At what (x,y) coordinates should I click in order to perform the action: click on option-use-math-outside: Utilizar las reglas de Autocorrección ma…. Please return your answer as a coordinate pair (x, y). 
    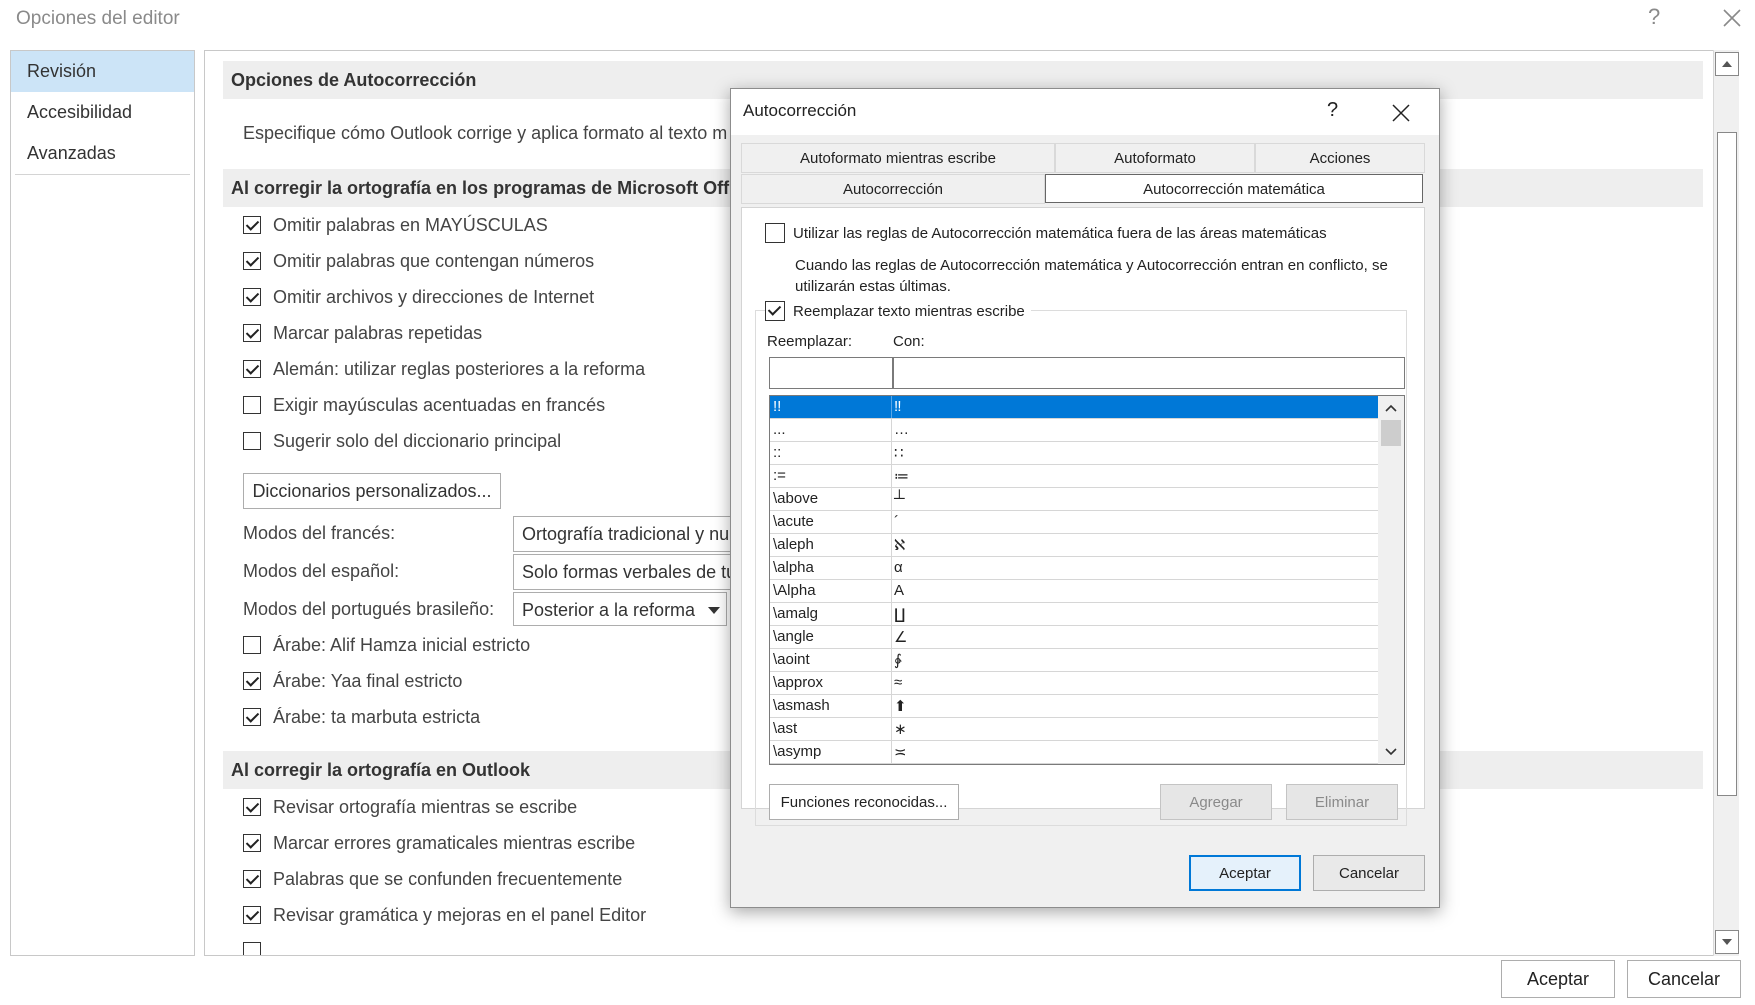
    Looking at the image, I should click on (1046, 233).